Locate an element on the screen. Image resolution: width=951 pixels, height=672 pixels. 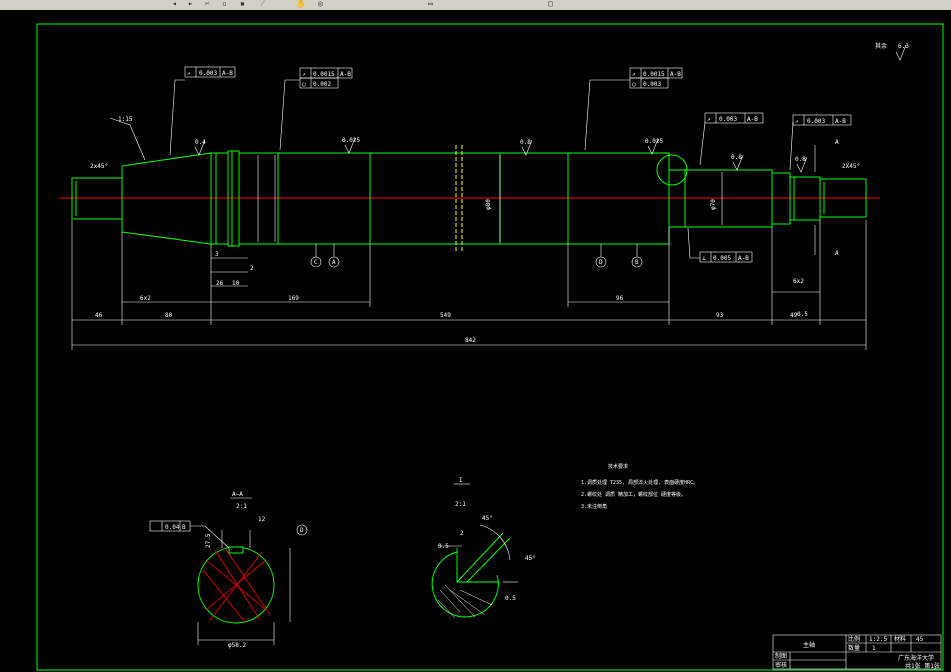
part-name: 主轴 is located at coordinates (809, 645).